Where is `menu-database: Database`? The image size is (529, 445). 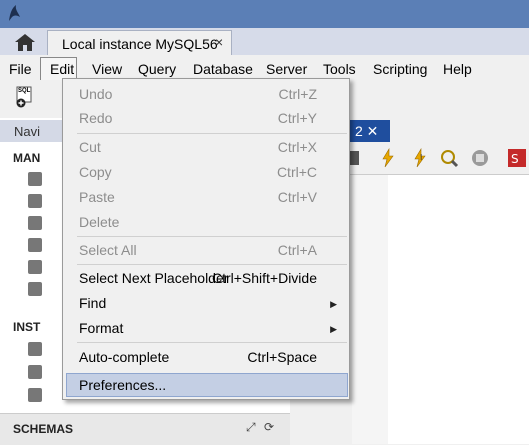 menu-database: Database is located at coordinates (223, 69).